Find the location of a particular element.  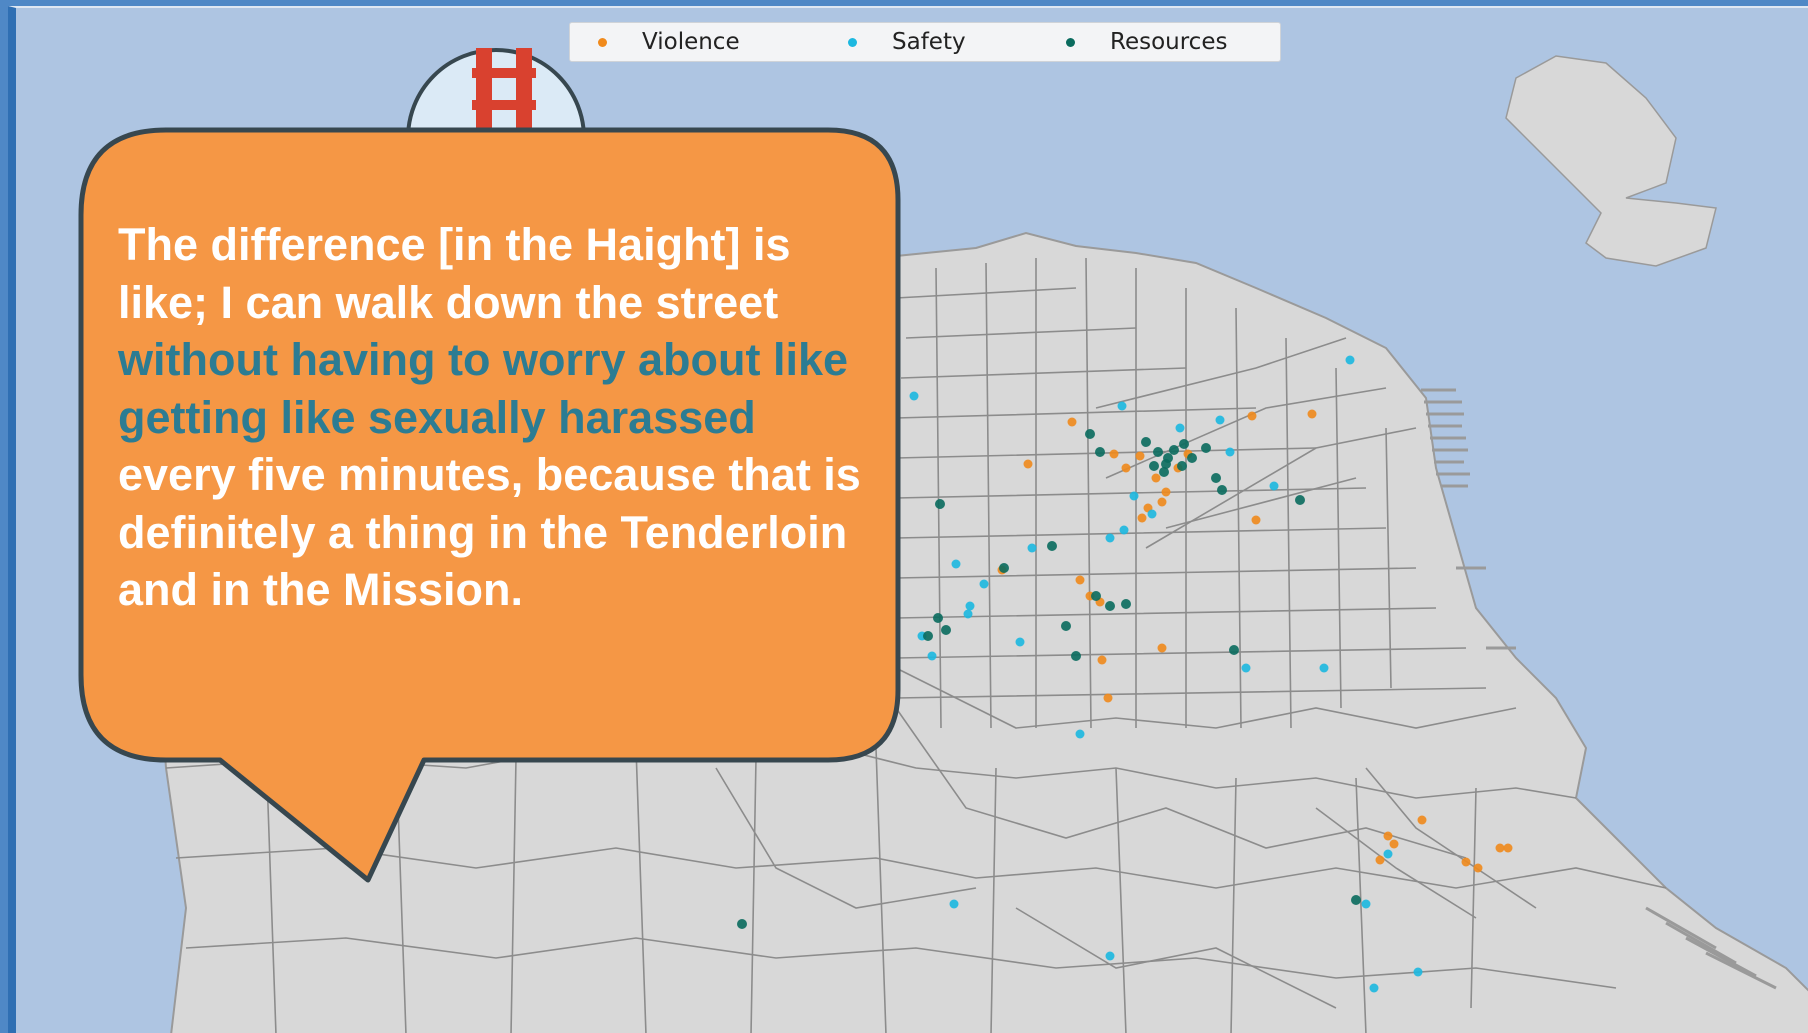

legend-label-violence: Violence is located at coordinates (691, 42).